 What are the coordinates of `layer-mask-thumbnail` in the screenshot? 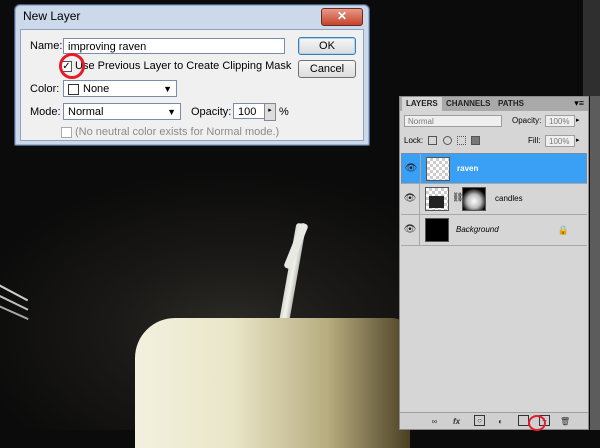 It's located at (474, 199).